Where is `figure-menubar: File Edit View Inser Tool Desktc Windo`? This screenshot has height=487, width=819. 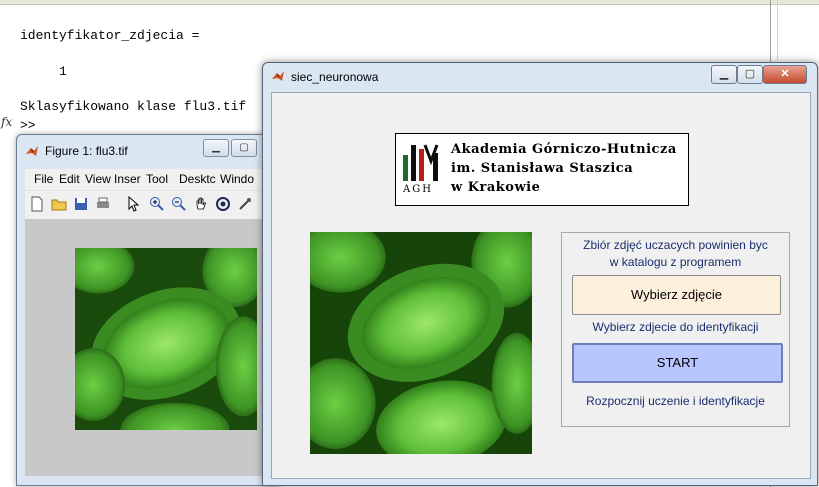
figure-menubar: File Edit View Inser Tool Desktc Windo is located at coordinates (152, 179).